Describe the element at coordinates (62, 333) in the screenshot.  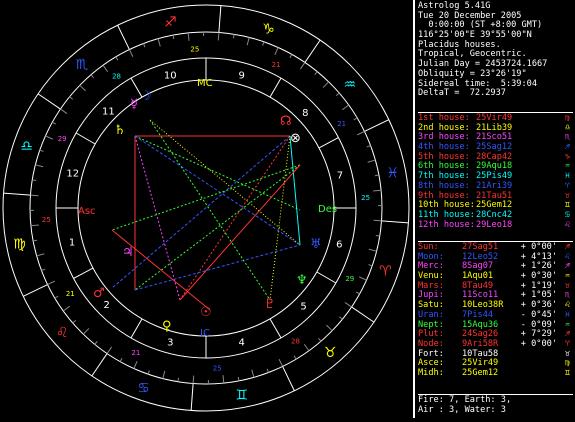
I see `zodiac-sign-icon: ♌` at that location.